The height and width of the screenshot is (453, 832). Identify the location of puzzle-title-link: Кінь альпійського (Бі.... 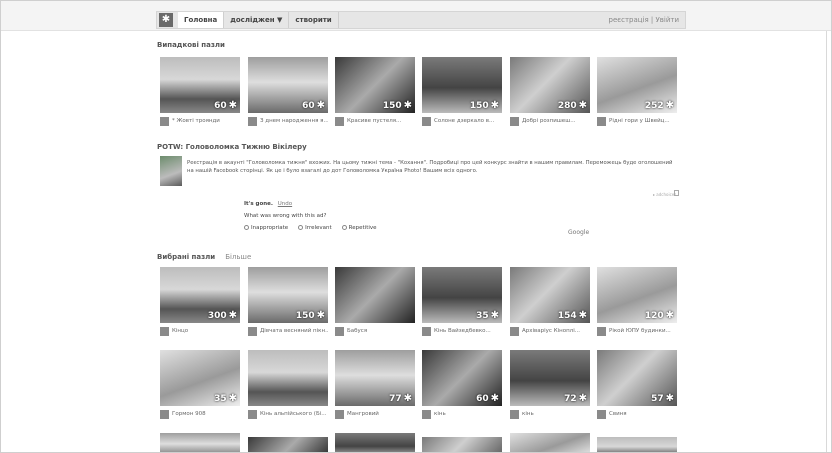
(293, 414).